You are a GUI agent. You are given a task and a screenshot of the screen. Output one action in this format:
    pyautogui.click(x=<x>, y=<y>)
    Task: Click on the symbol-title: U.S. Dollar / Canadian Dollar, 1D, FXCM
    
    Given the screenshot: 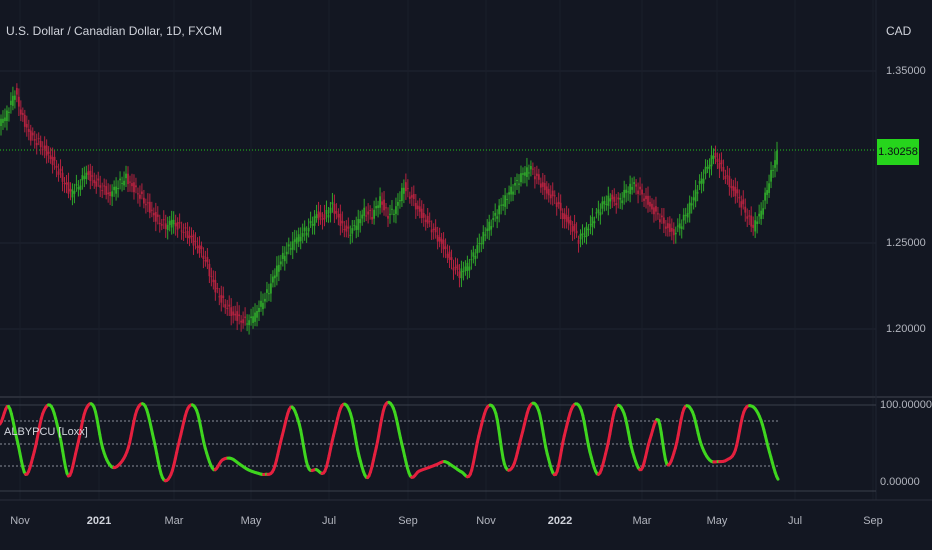 What is the action you would take?
    pyautogui.click(x=114, y=31)
    